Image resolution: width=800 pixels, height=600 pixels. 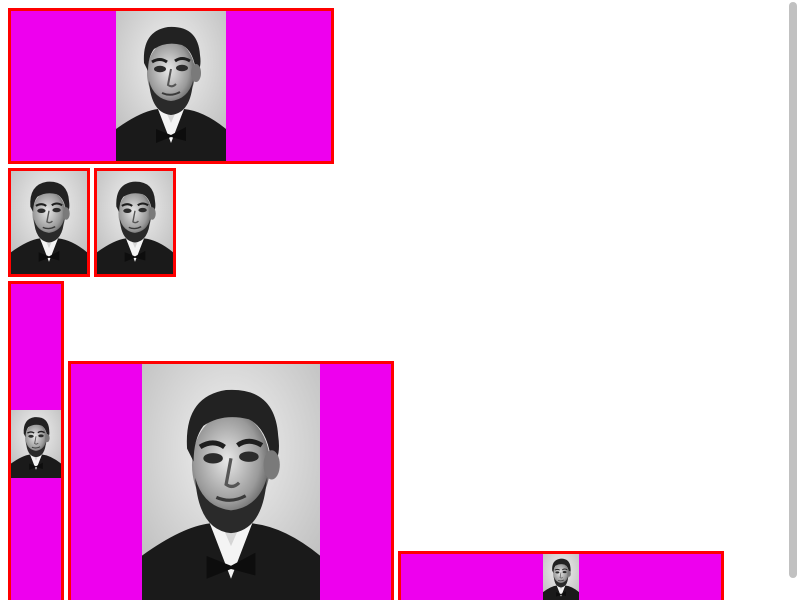 I want to click on scrollbar-thumb, so click(x=793, y=290).